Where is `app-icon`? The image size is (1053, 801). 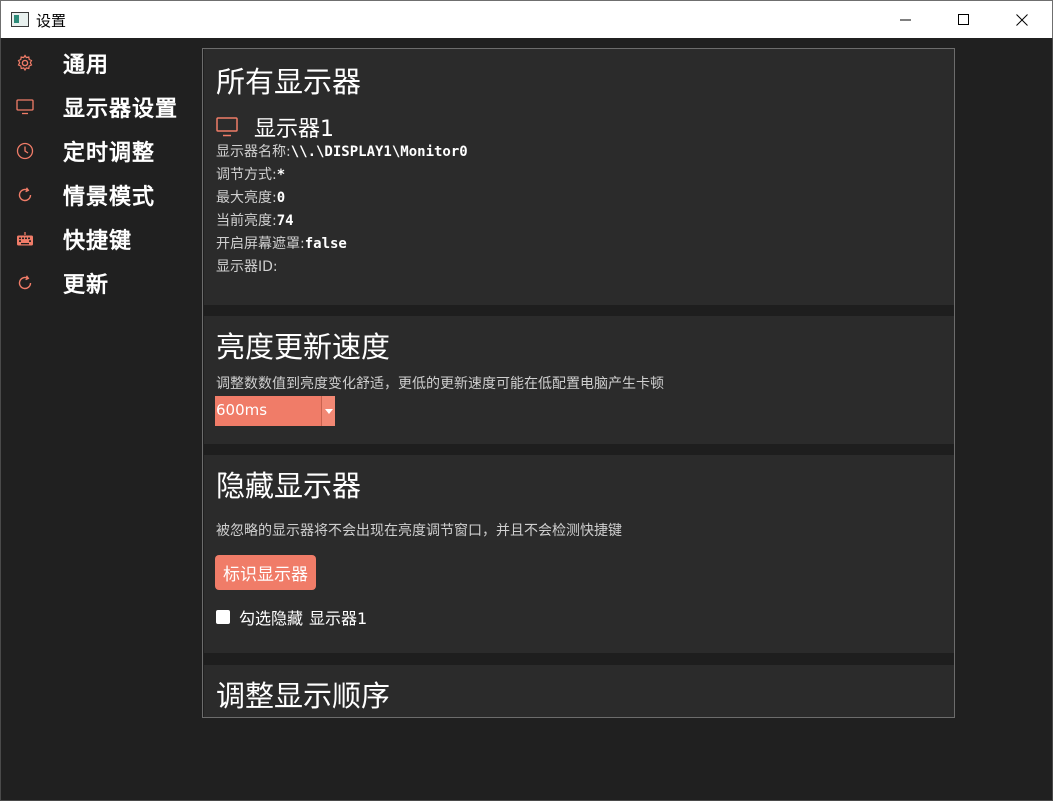
app-icon is located at coordinates (20, 19).